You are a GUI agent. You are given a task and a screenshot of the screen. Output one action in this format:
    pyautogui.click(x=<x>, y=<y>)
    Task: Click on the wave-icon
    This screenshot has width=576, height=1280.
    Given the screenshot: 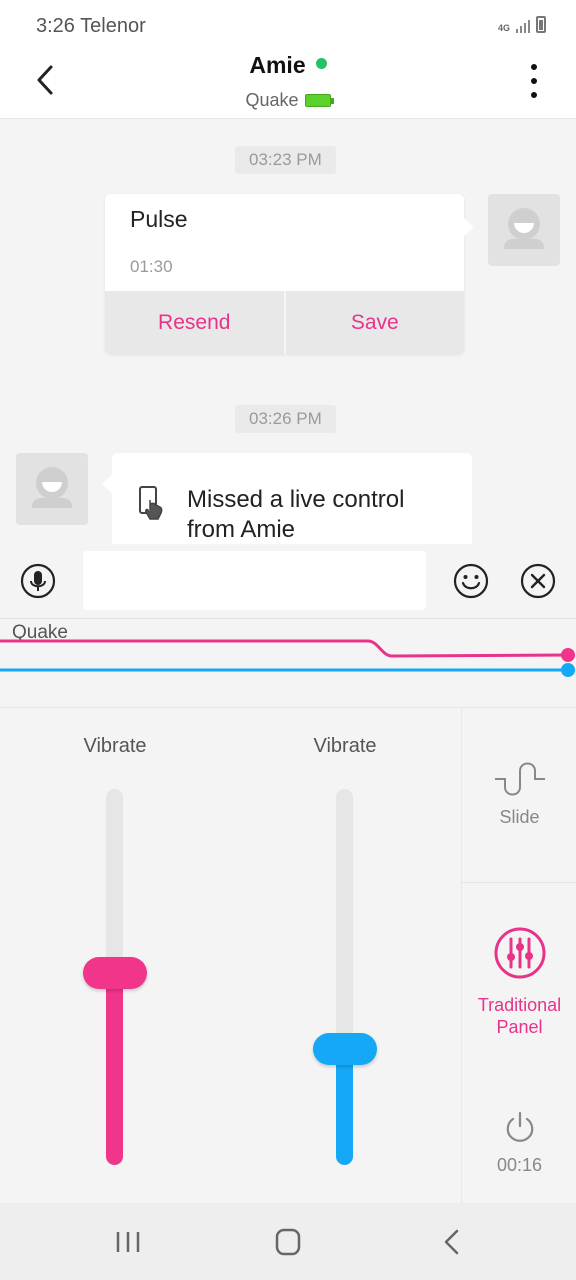 What is the action you would take?
    pyautogui.click(x=519, y=779)
    